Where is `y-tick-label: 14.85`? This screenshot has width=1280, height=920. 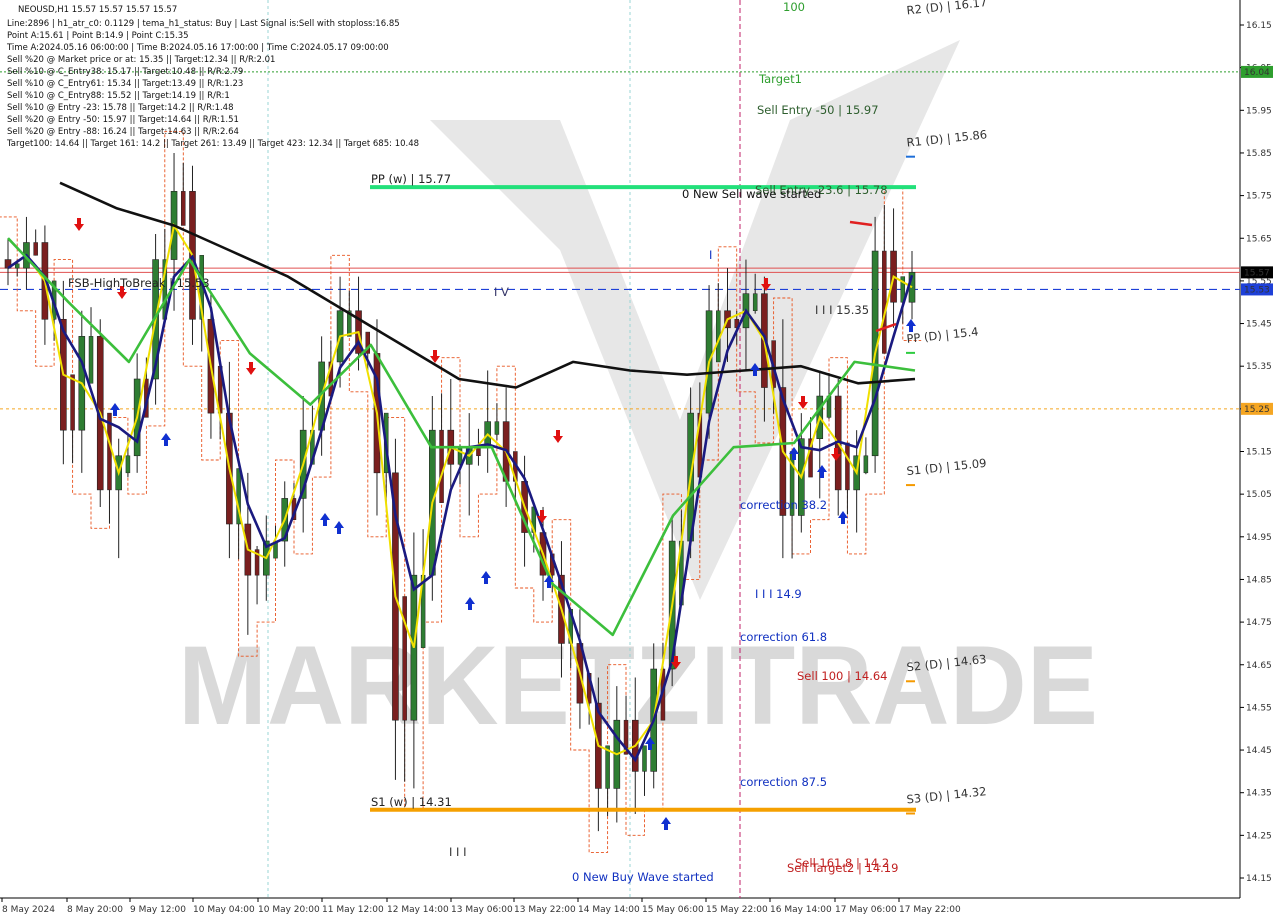 y-tick-label: 14.85 is located at coordinates (1259, 580).